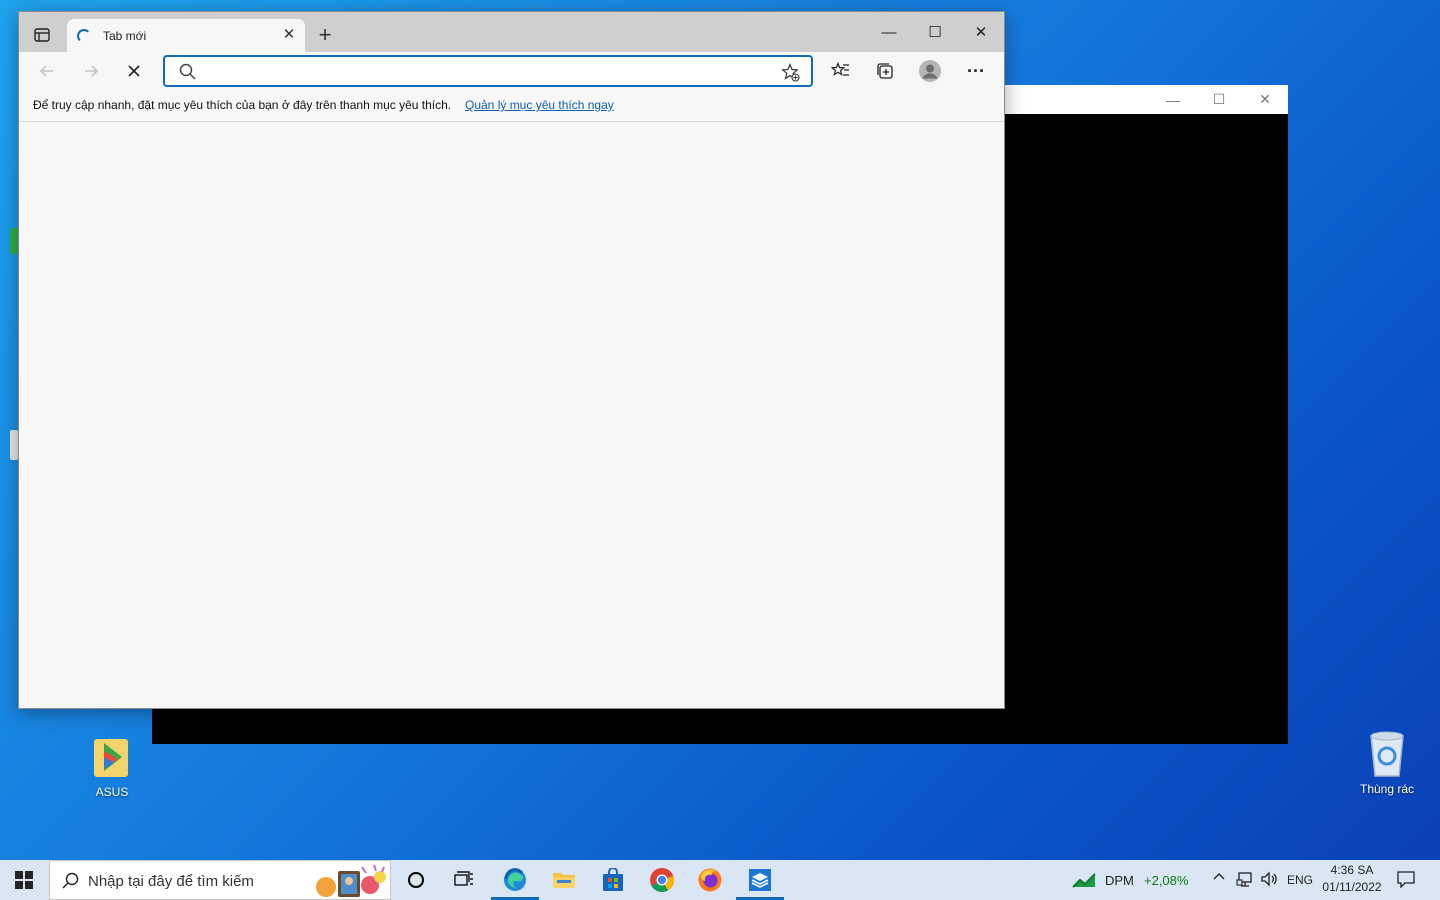  I want to click on more-menu-button: ···, so click(976, 71).